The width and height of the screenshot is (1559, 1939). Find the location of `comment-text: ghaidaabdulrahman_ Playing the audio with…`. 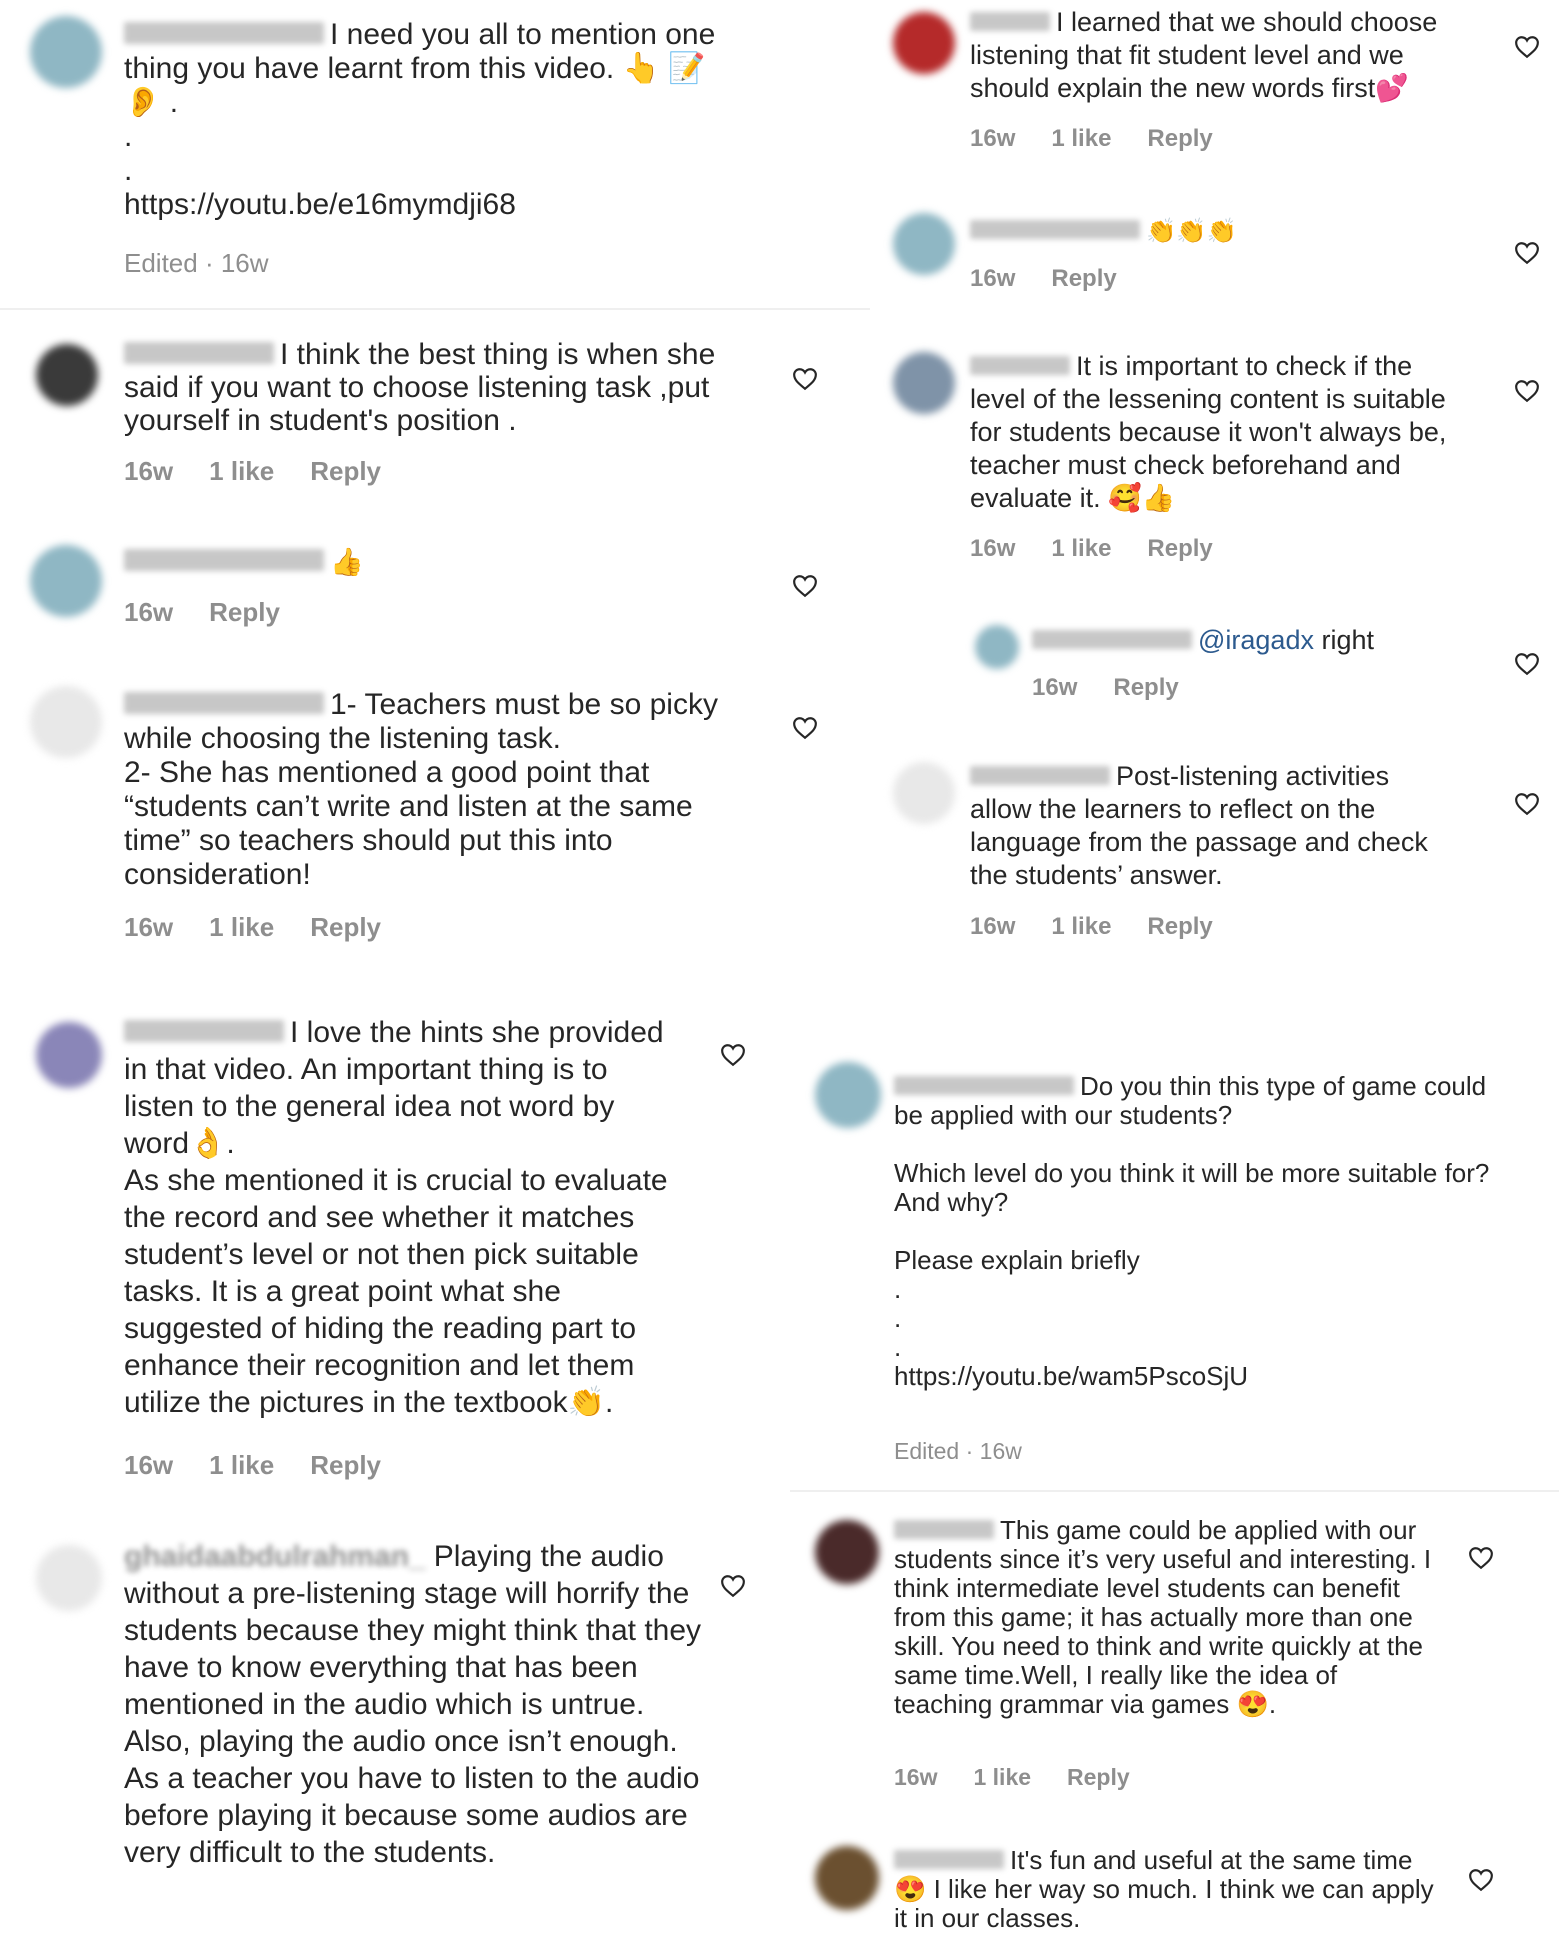

comment-text: ghaidaabdulrahman_ Playing the audio with… is located at coordinates (413, 1704).